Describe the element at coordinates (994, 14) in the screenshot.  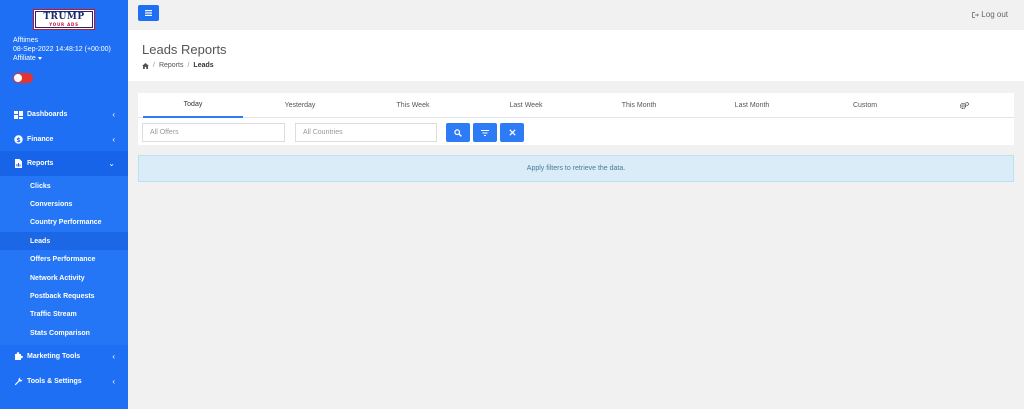
I see `logout-label: Log out` at that location.